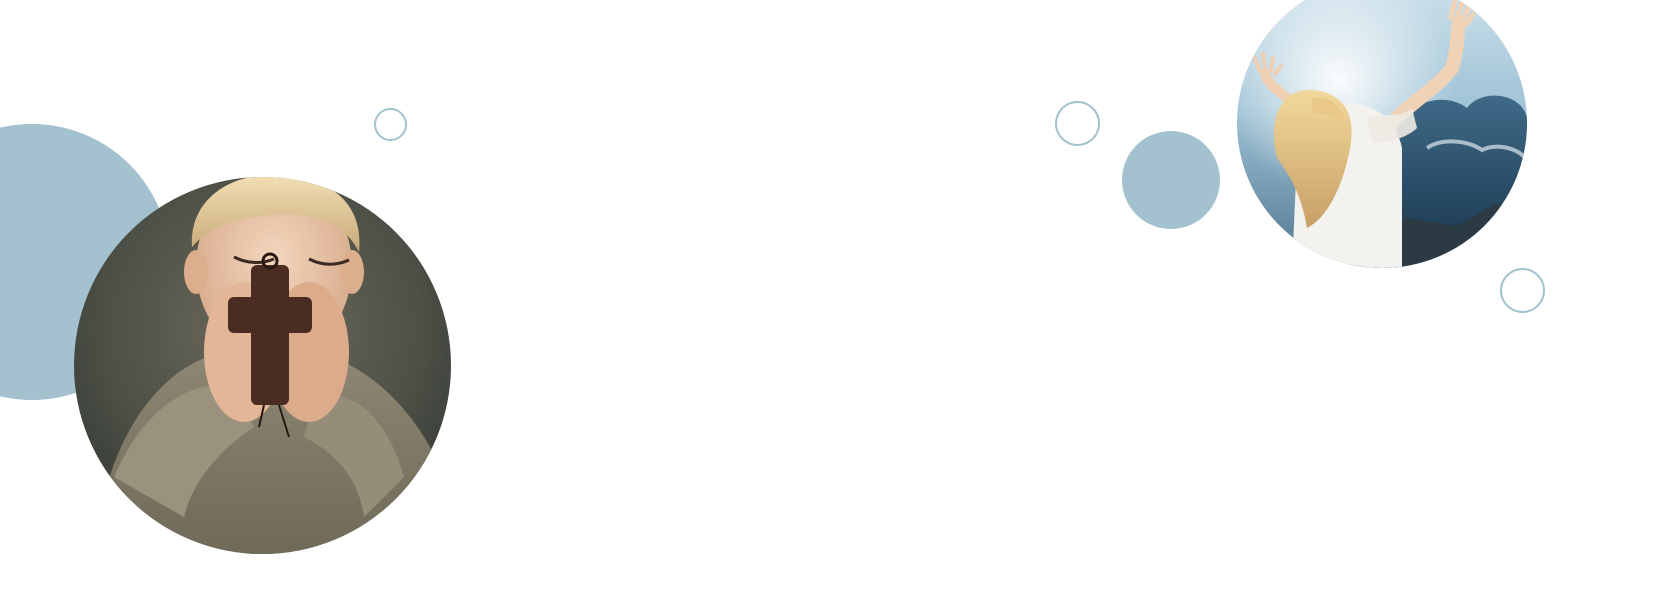 This screenshot has width=1654, height=591. What do you see at coordinates (262, 365) in the screenshot?
I see `child-praying-photo` at bounding box center [262, 365].